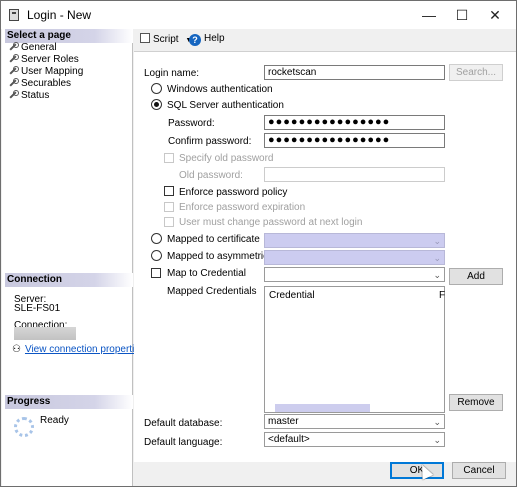  What do you see at coordinates (271, 222) in the screenshot?
I see `must-change-label: User must change password at next login` at bounding box center [271, 222].